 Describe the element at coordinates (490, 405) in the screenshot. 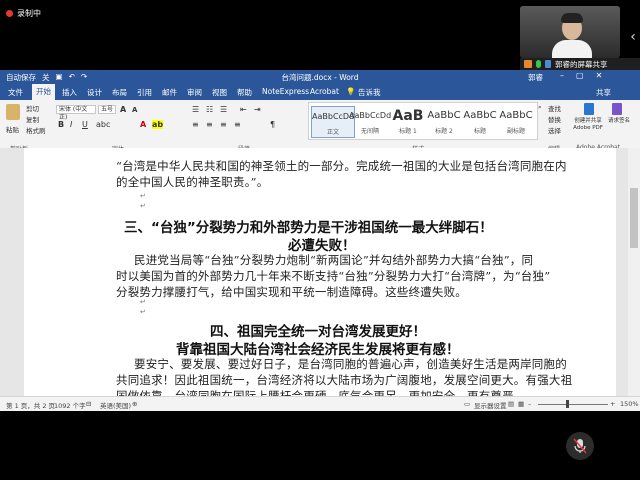

I see `display-settings: 显示器设置` at that location.